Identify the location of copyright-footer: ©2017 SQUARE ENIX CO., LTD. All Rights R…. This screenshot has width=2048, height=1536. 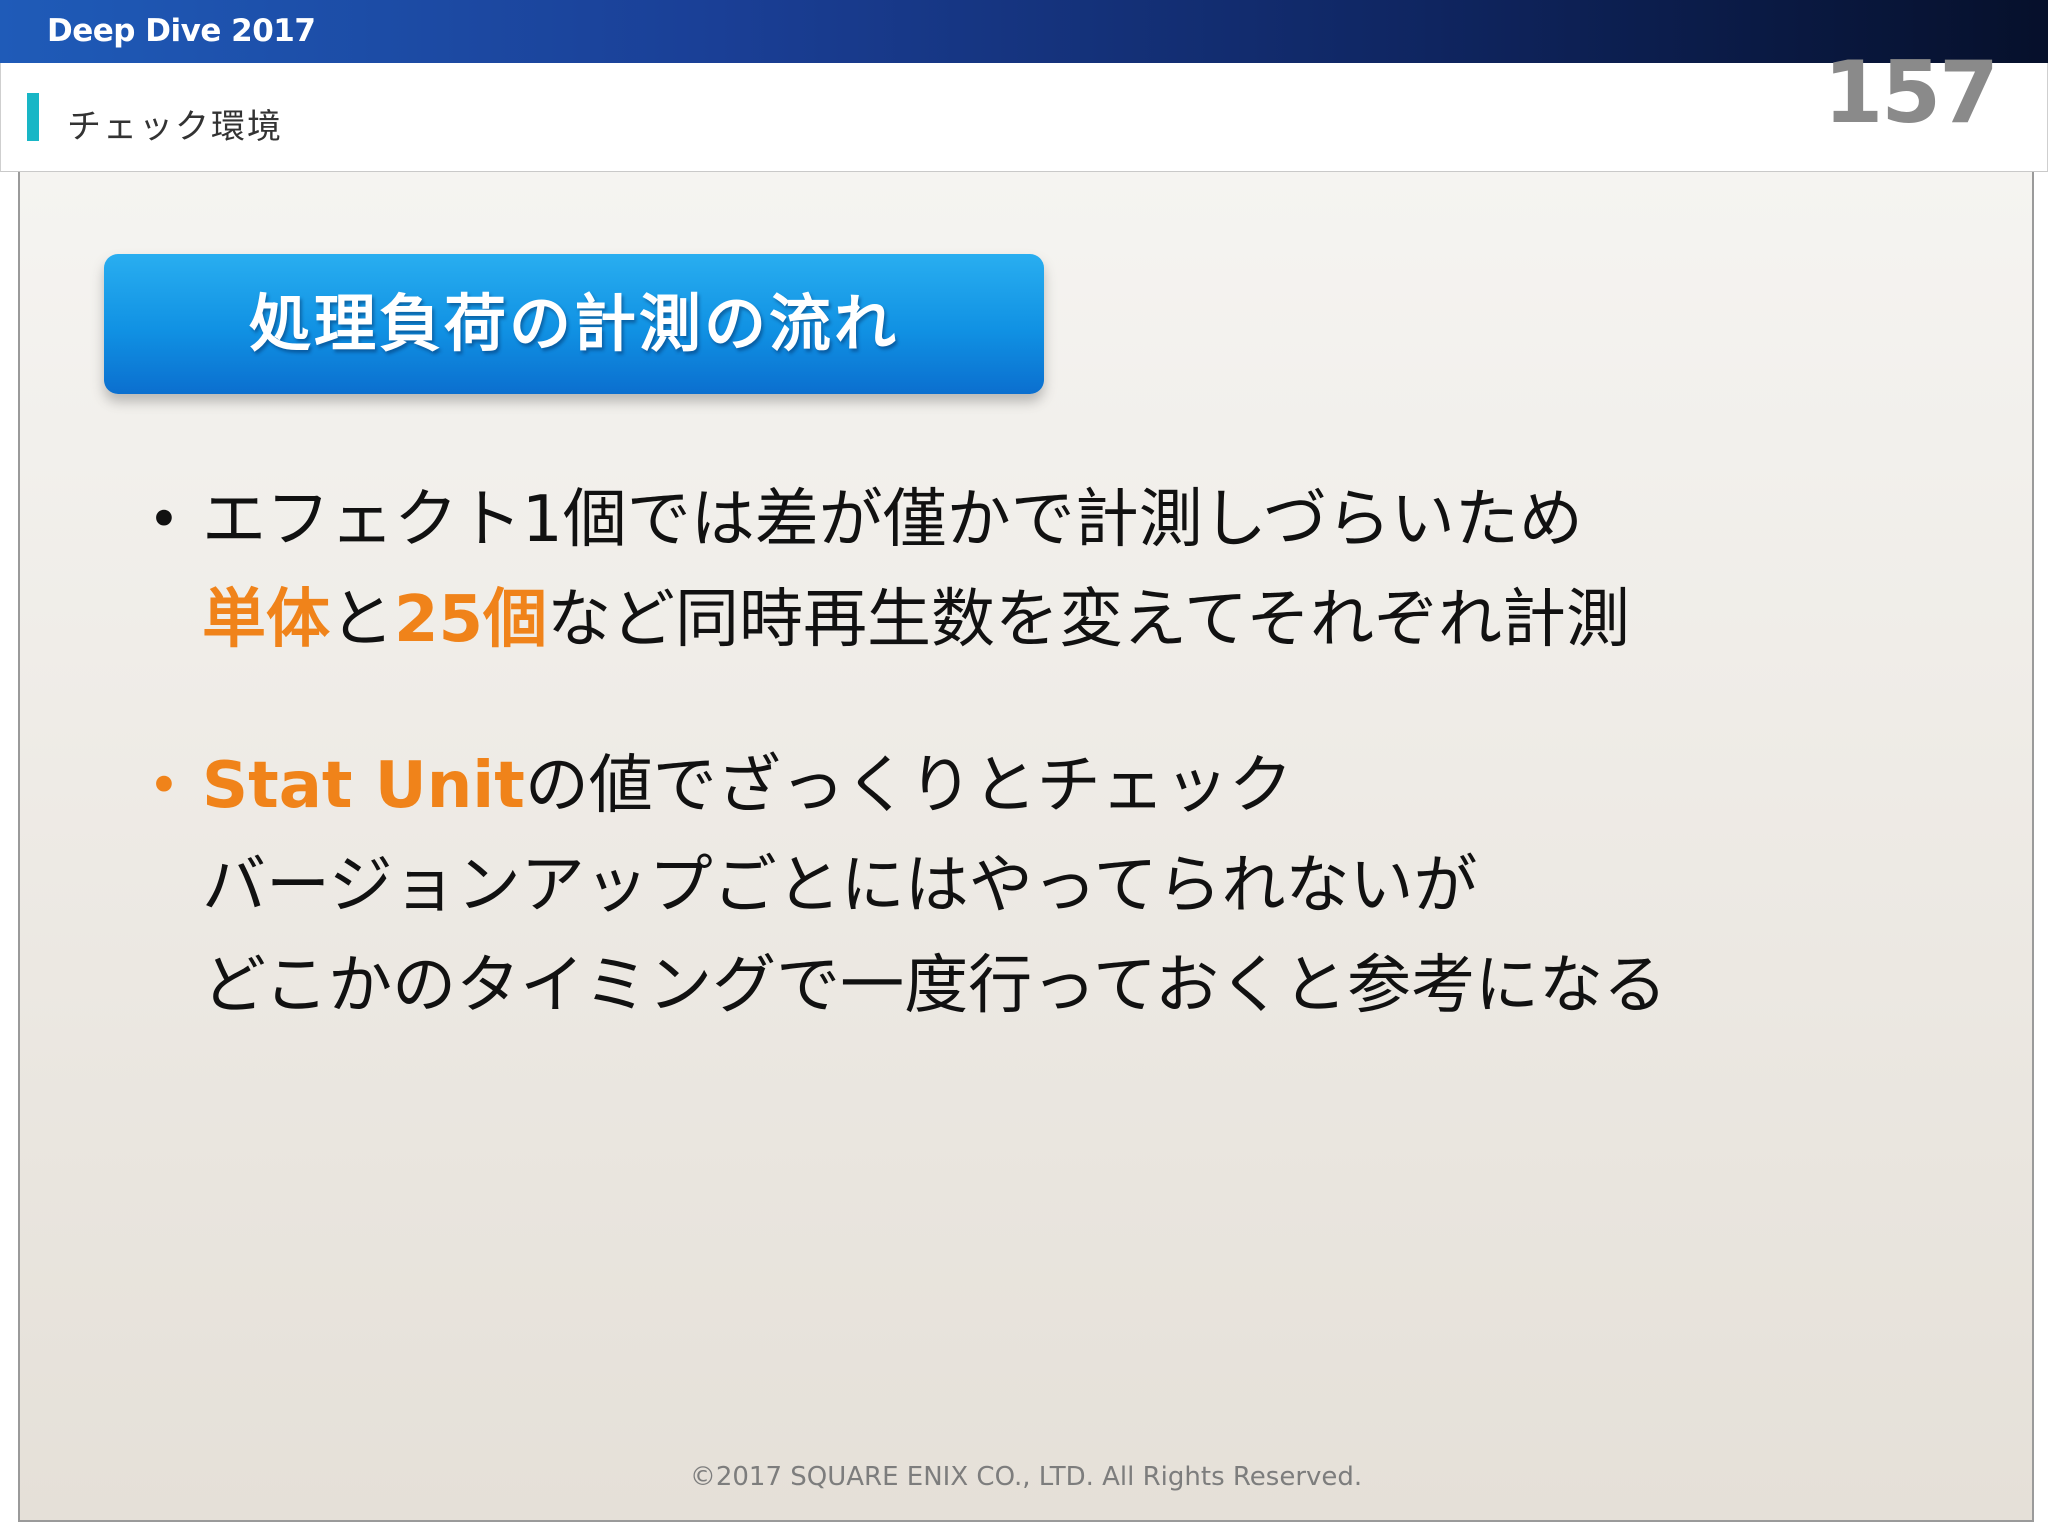
(1026, 1477).